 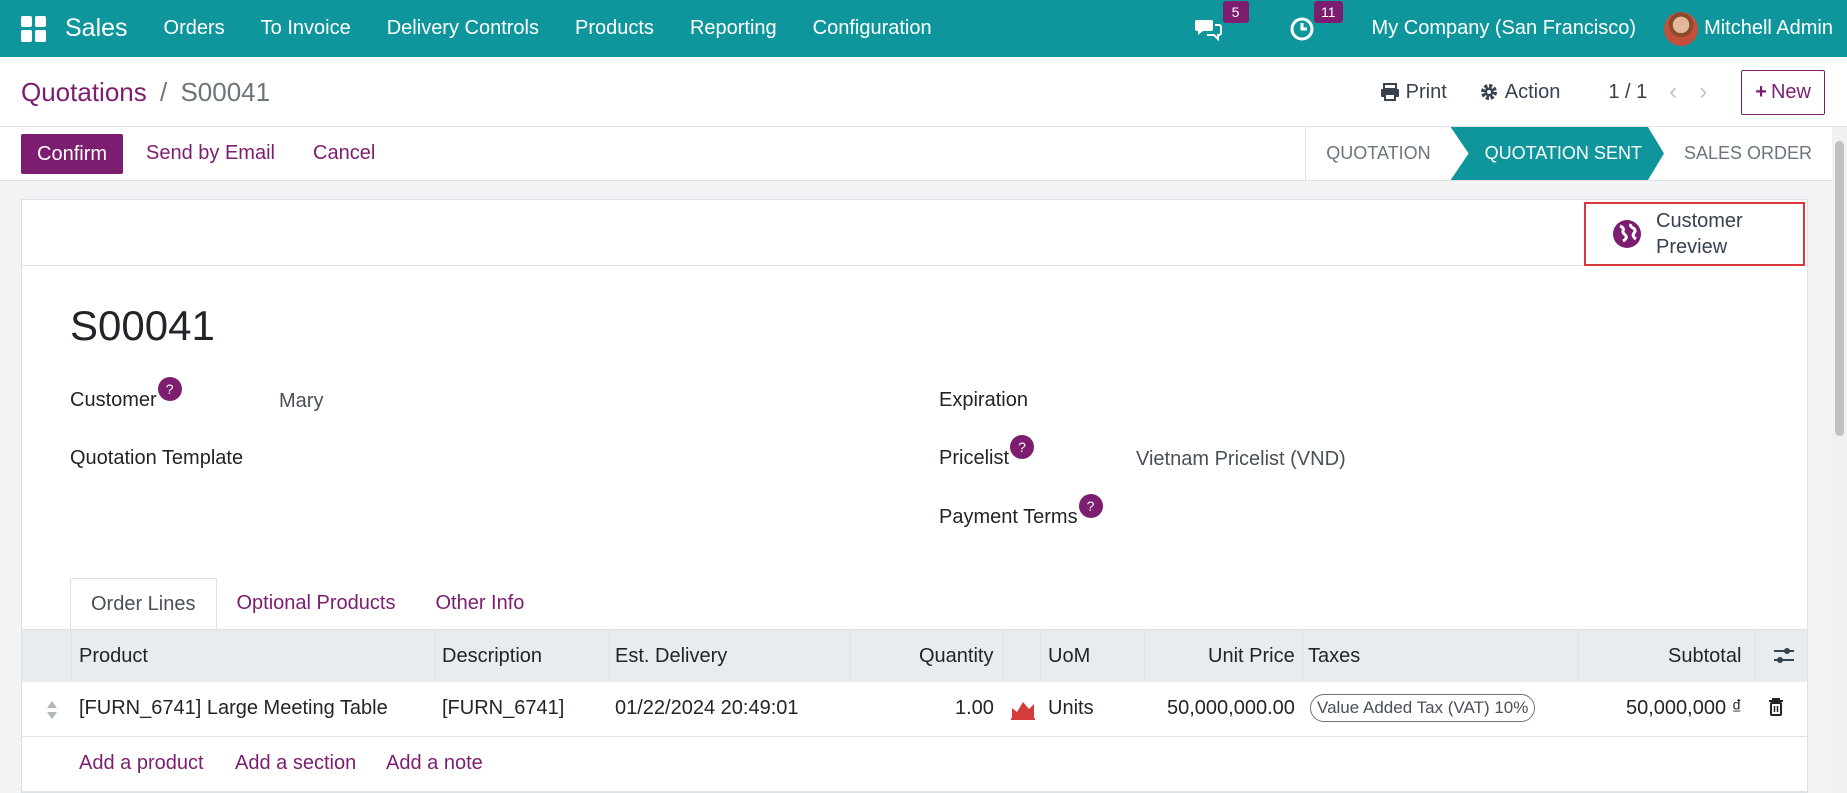 I want to click on menu-orders: Orders, so click(x=194, y=28).